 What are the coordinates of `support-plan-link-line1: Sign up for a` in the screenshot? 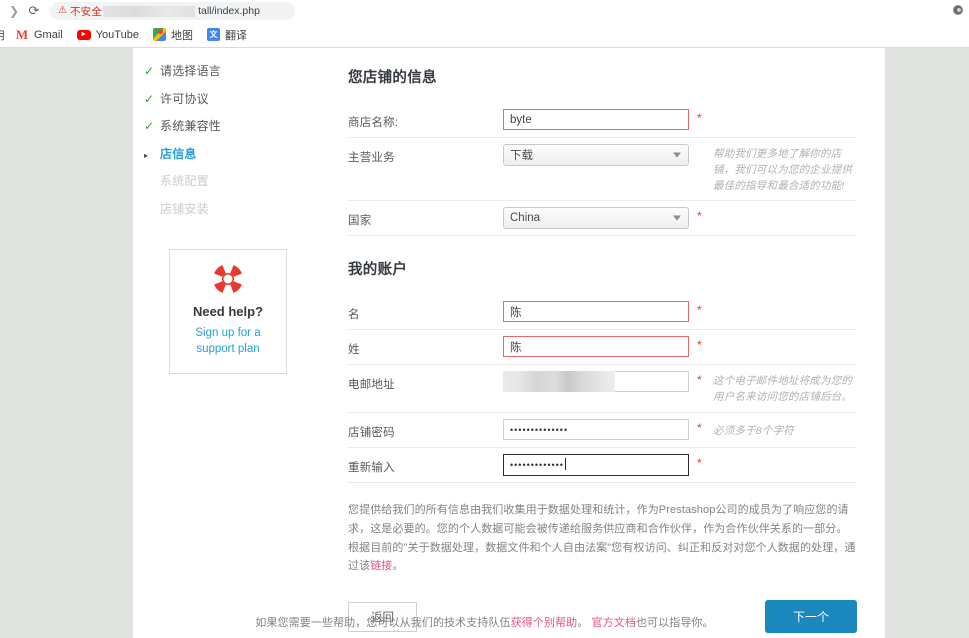 It's located at (228, 333).